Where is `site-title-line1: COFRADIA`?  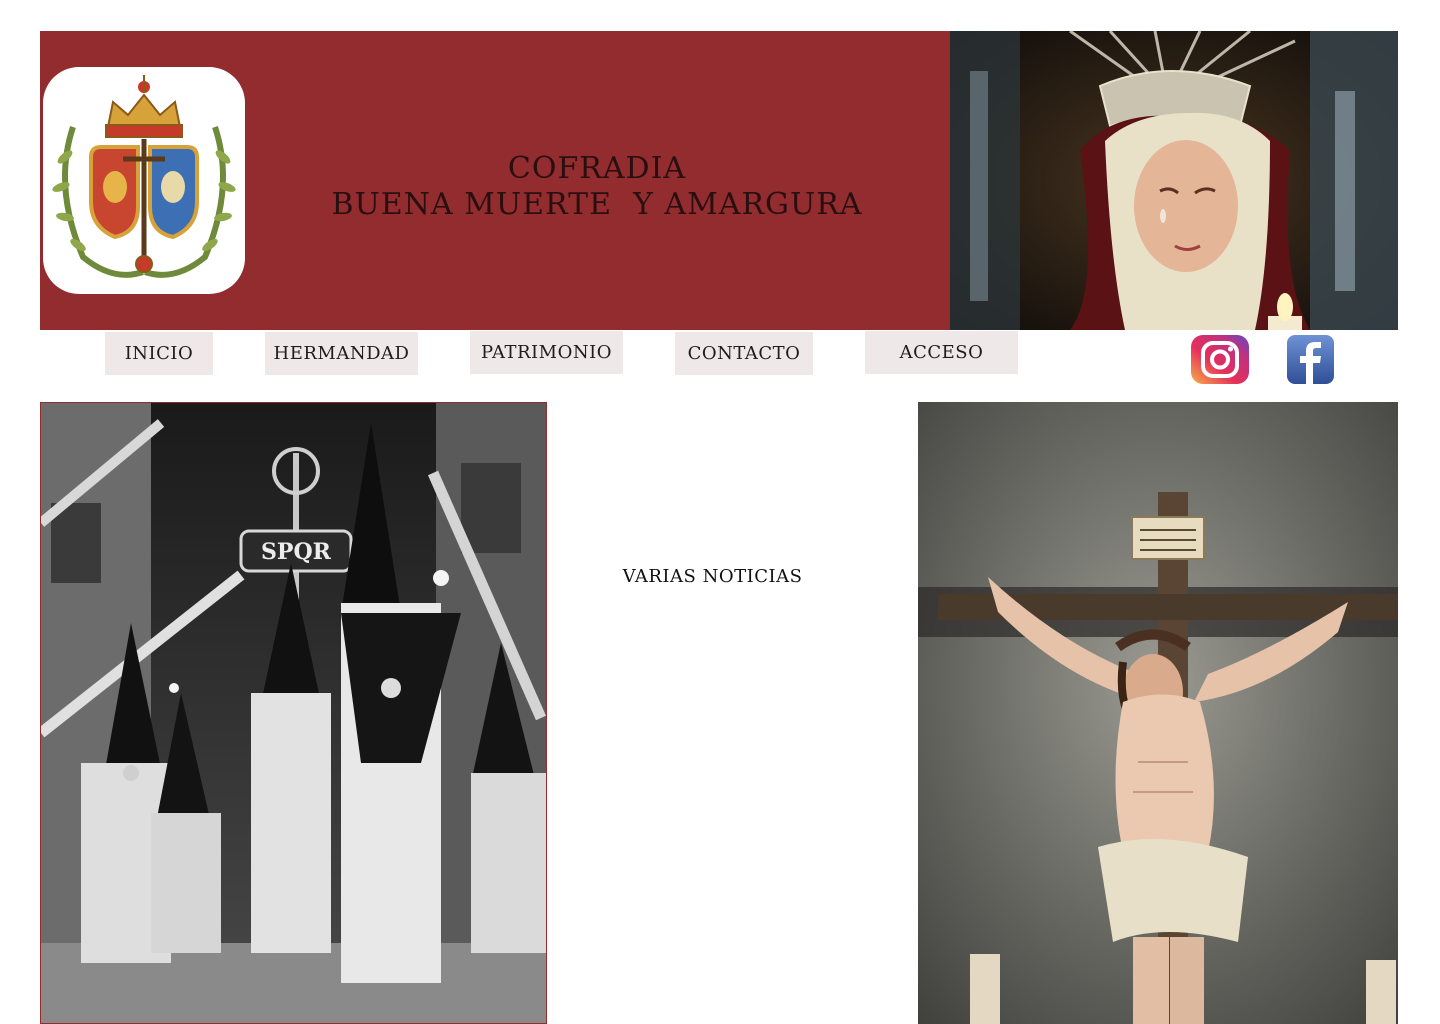
site-title-line1: COFRADIA is located at coordinates (597, 168).